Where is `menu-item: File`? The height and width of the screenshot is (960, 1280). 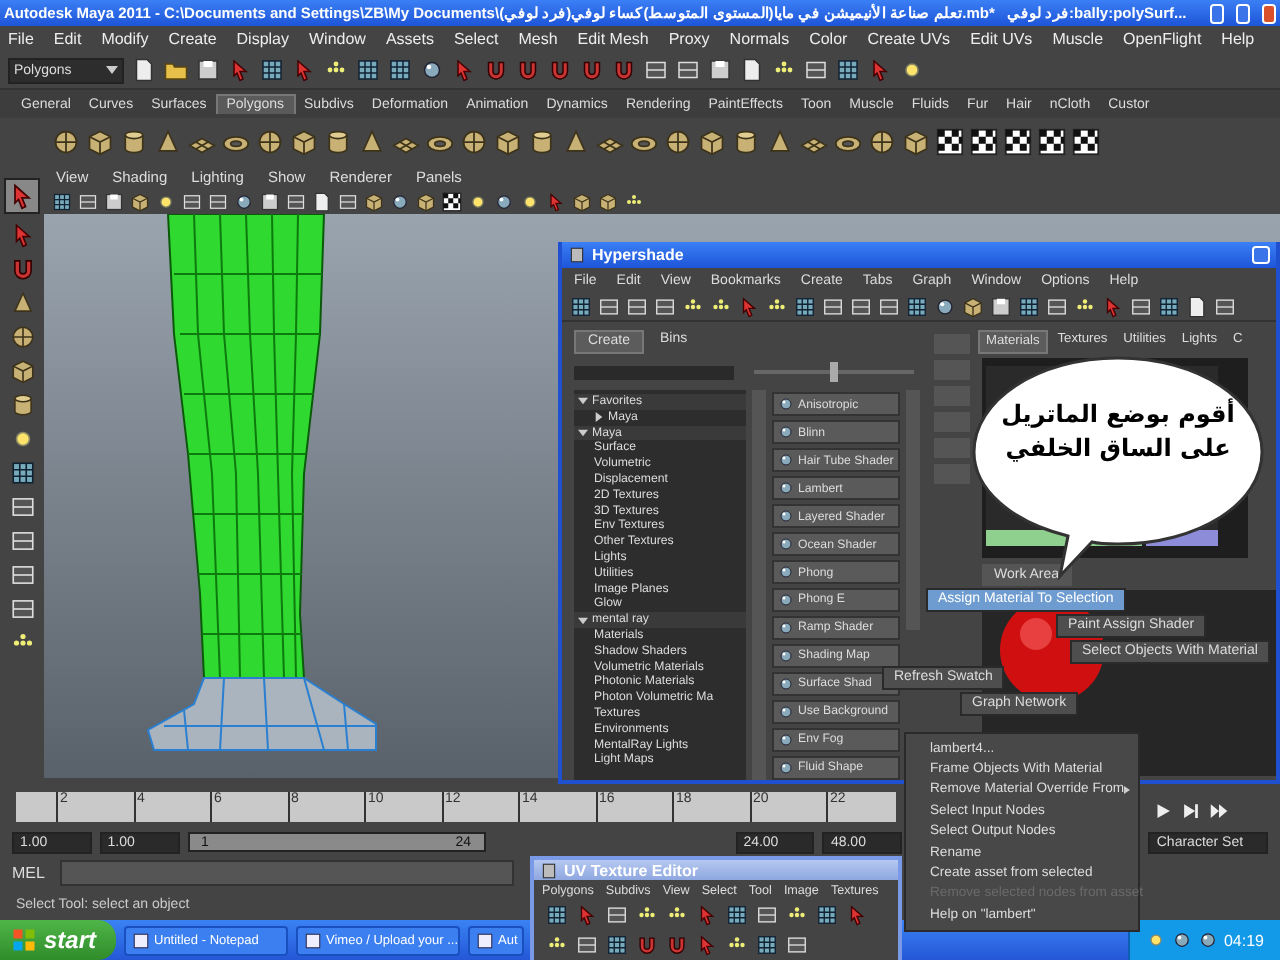 menu-item: File is located at coordinates (21, 39).